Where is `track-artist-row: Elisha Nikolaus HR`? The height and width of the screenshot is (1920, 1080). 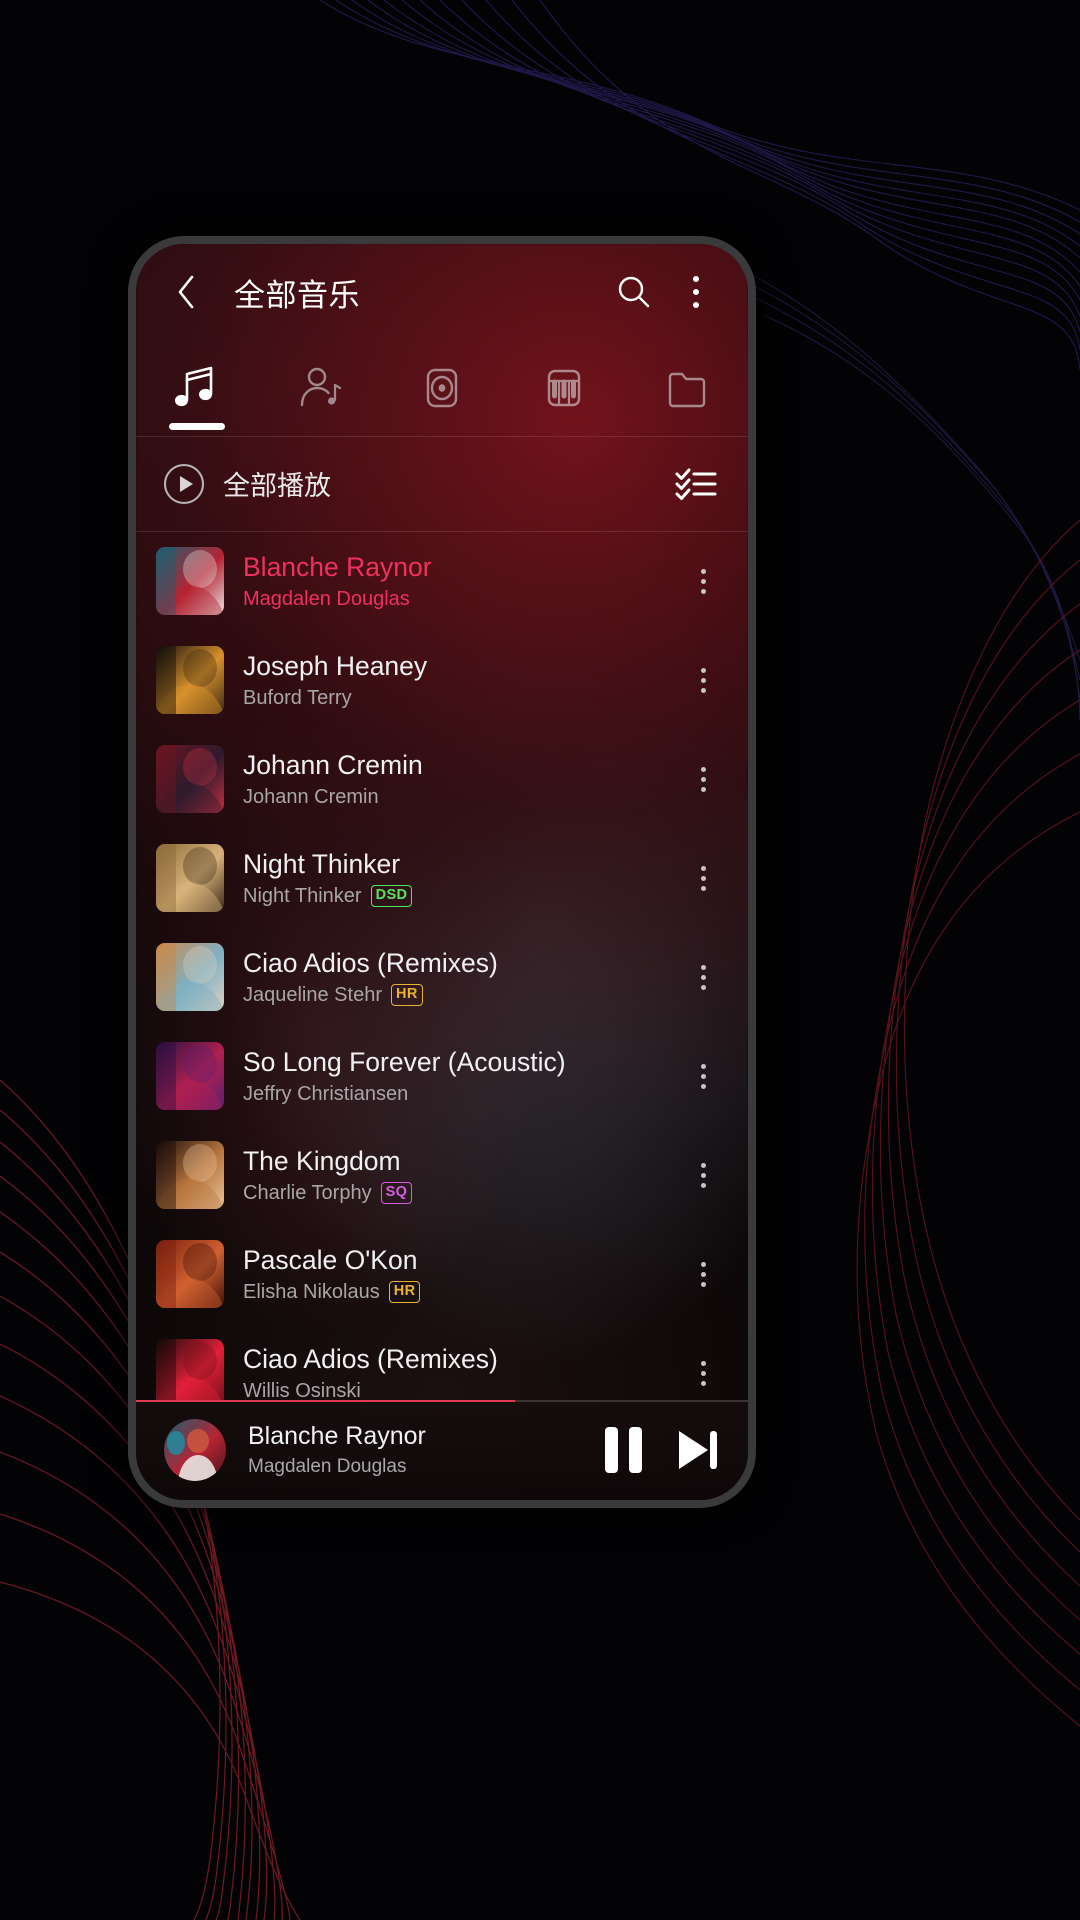
track-artist-row: Elisha Nikolaus HR is located at coordinates (461, 1292).